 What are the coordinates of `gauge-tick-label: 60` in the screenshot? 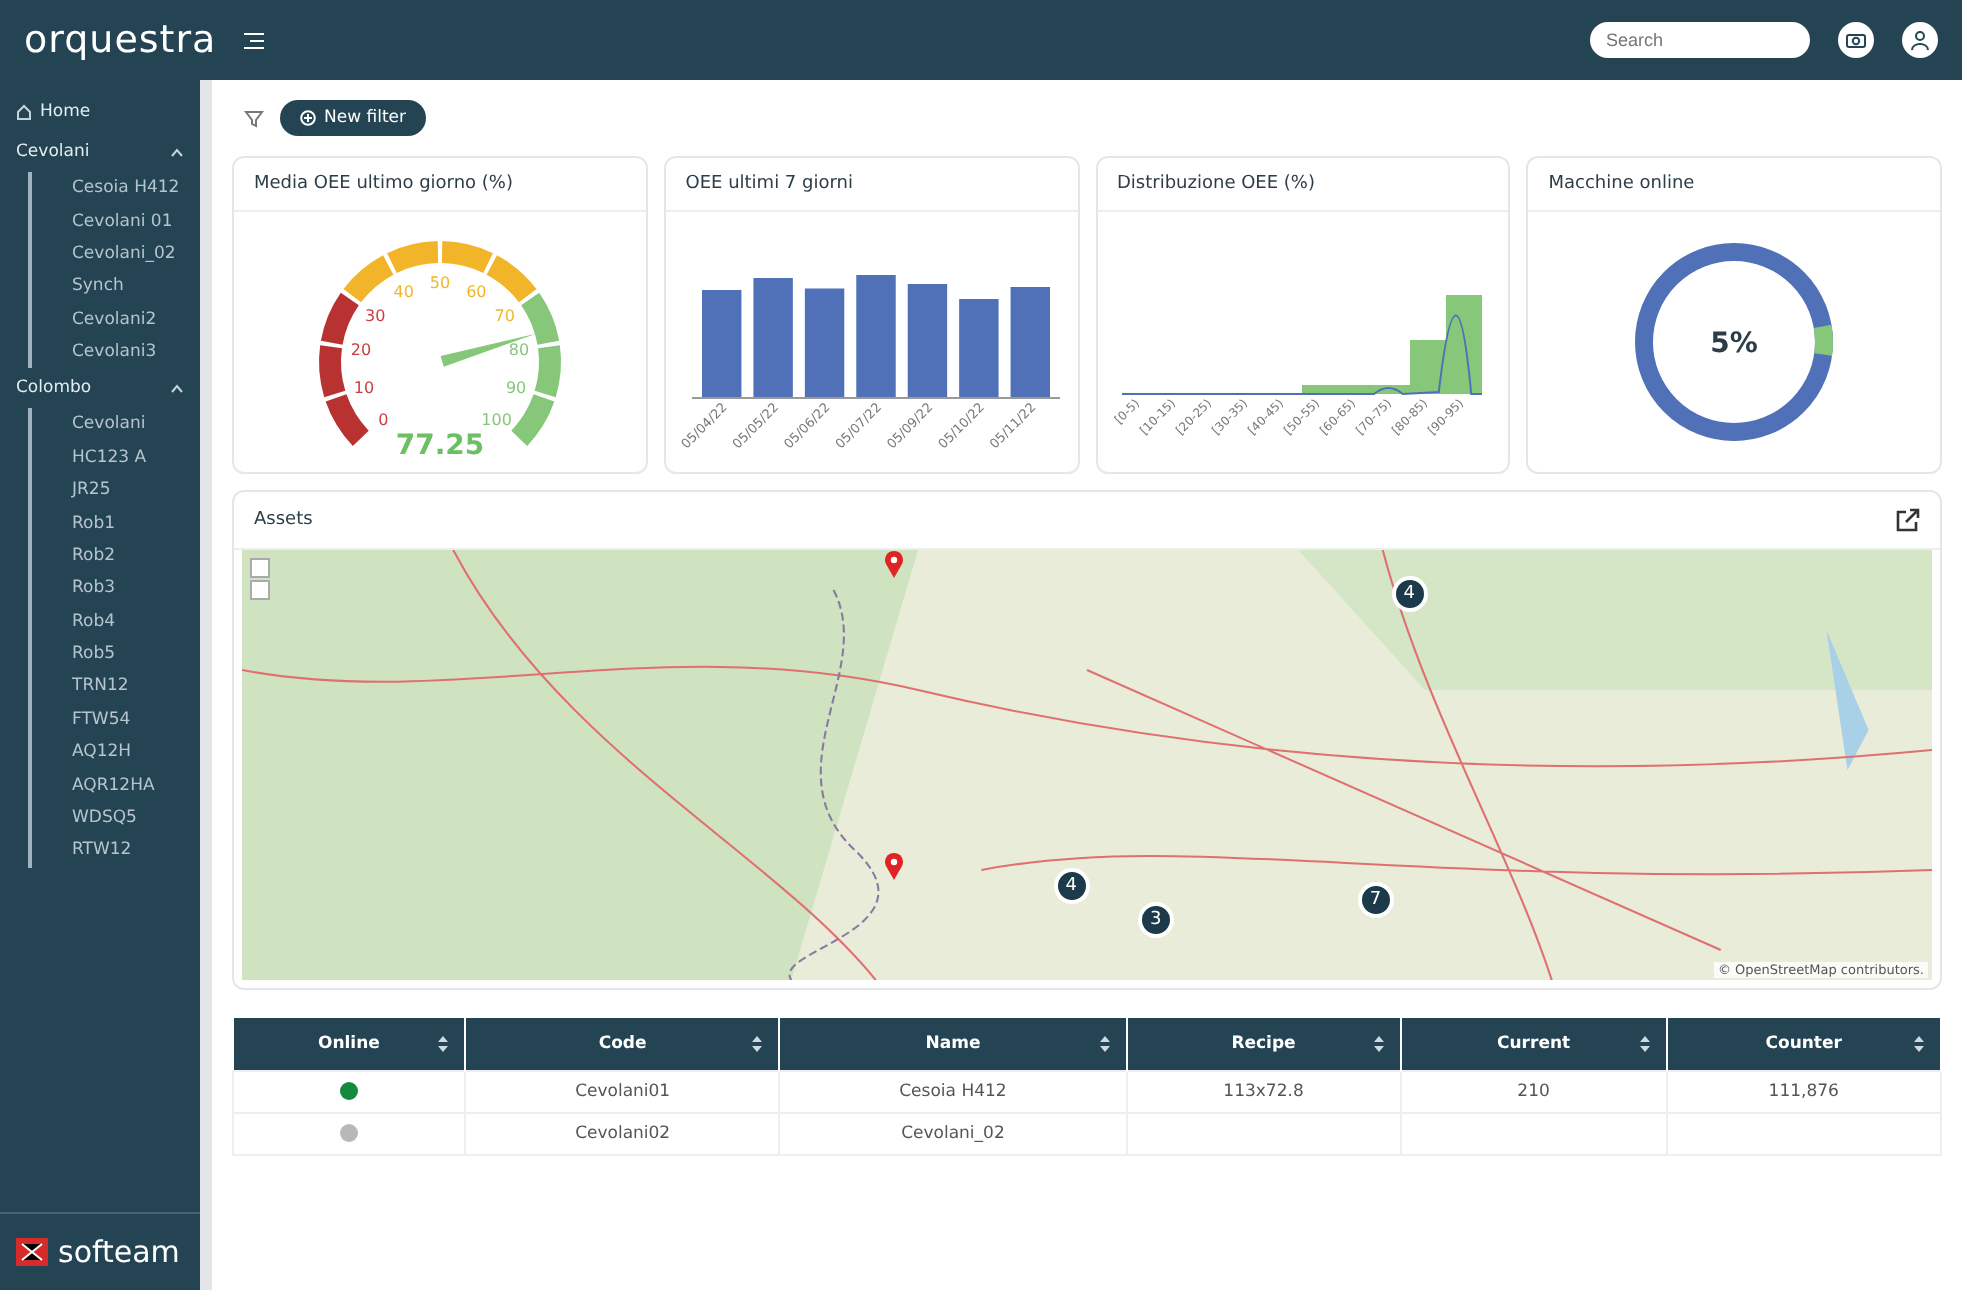 It's located at (476, 290).